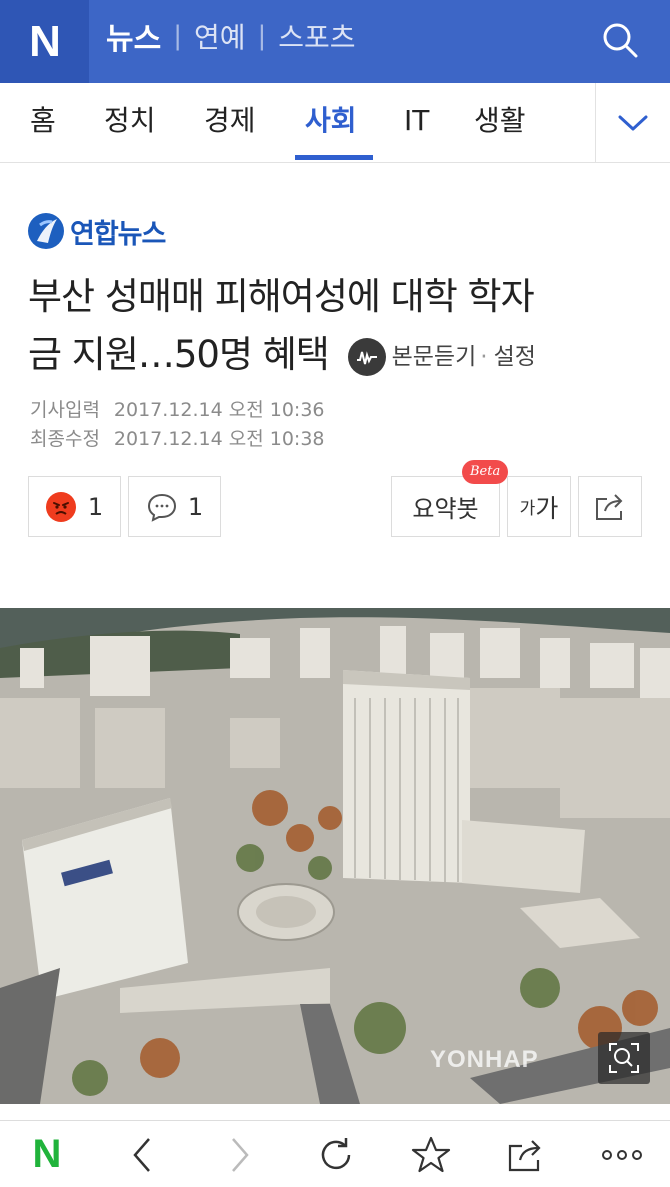 This screenshot has height=1187, width=670. I want to click on published-time: 2017.12.14 오전 10:36, so click(219, 410).